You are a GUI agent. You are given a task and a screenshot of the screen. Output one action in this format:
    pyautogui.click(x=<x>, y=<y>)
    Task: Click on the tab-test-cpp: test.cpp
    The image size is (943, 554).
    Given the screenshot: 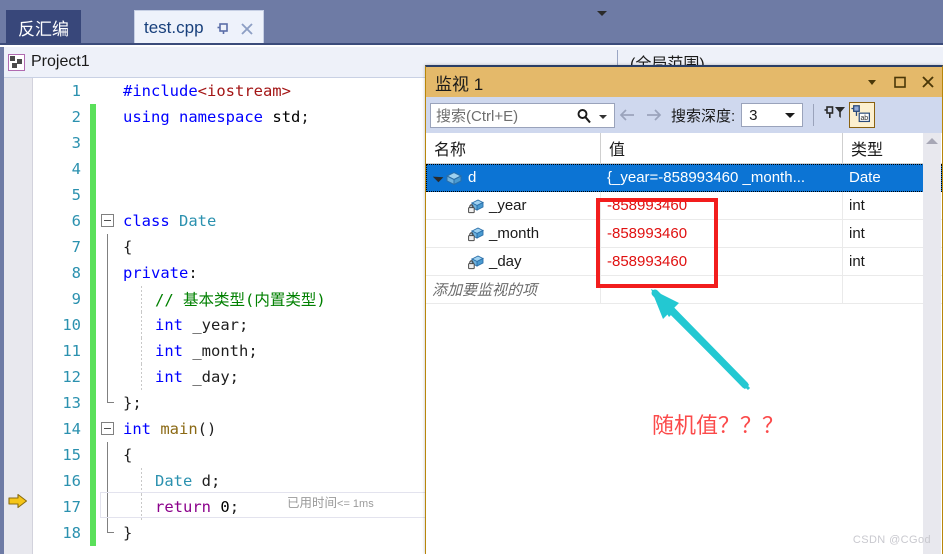 What is the action you would take?
    pyautogui.click(x=199, y=27)
    